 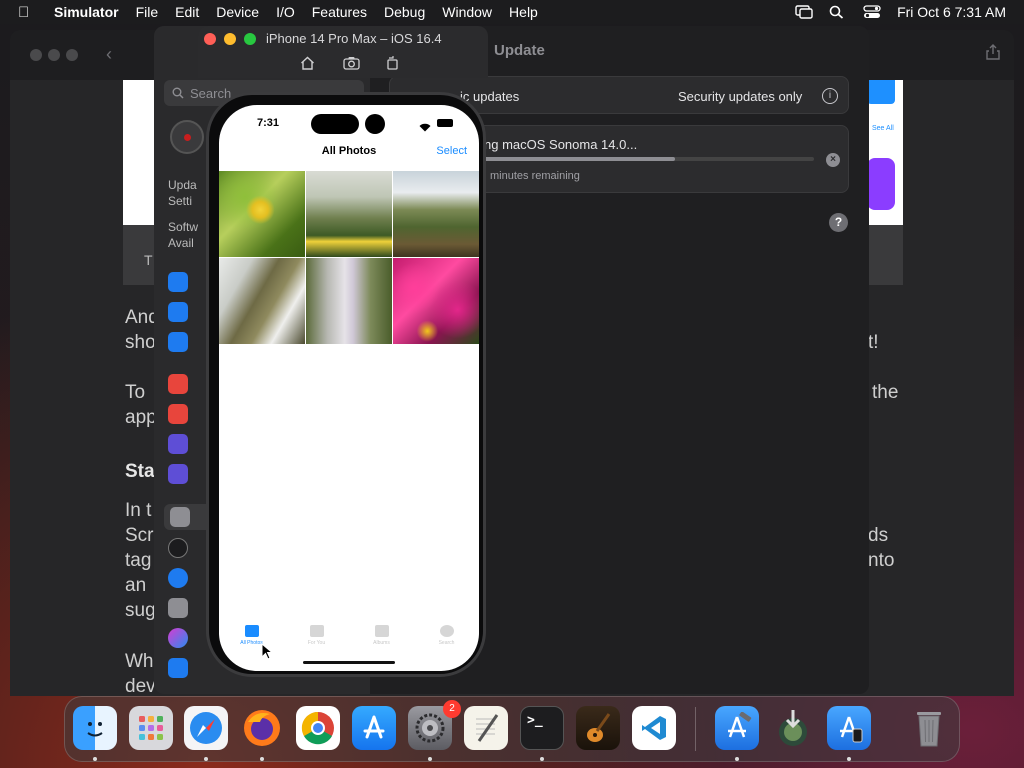 I want to click on download-progress-bar, so click(x=649, y=159).